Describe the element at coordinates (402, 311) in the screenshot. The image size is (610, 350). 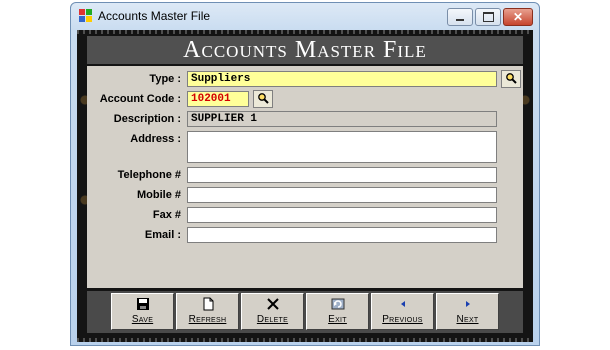
I see `previous-button: Previous` at that location.